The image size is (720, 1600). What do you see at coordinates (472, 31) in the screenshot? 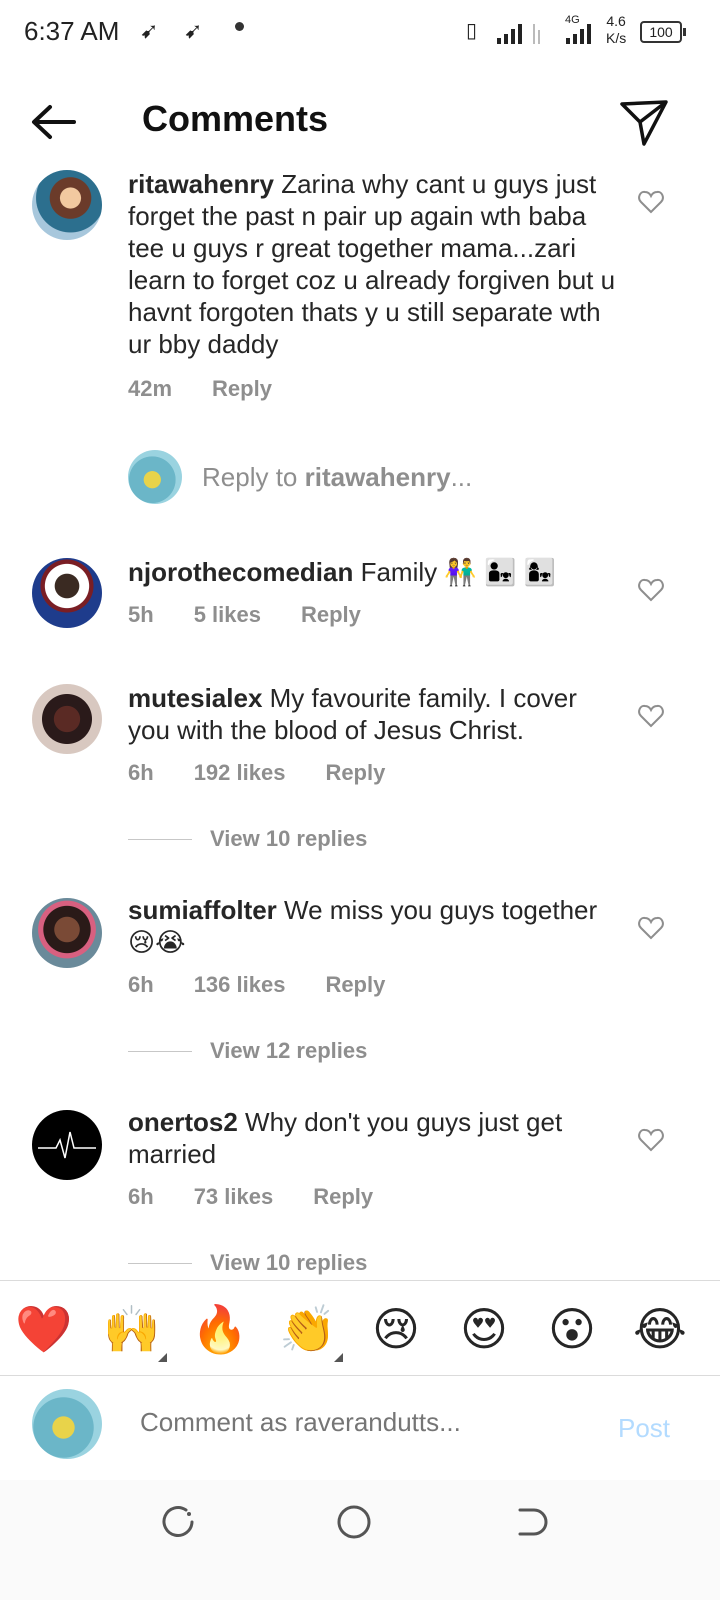
I see `vibrate-icon: ▯` at bounding box center [472, 31].